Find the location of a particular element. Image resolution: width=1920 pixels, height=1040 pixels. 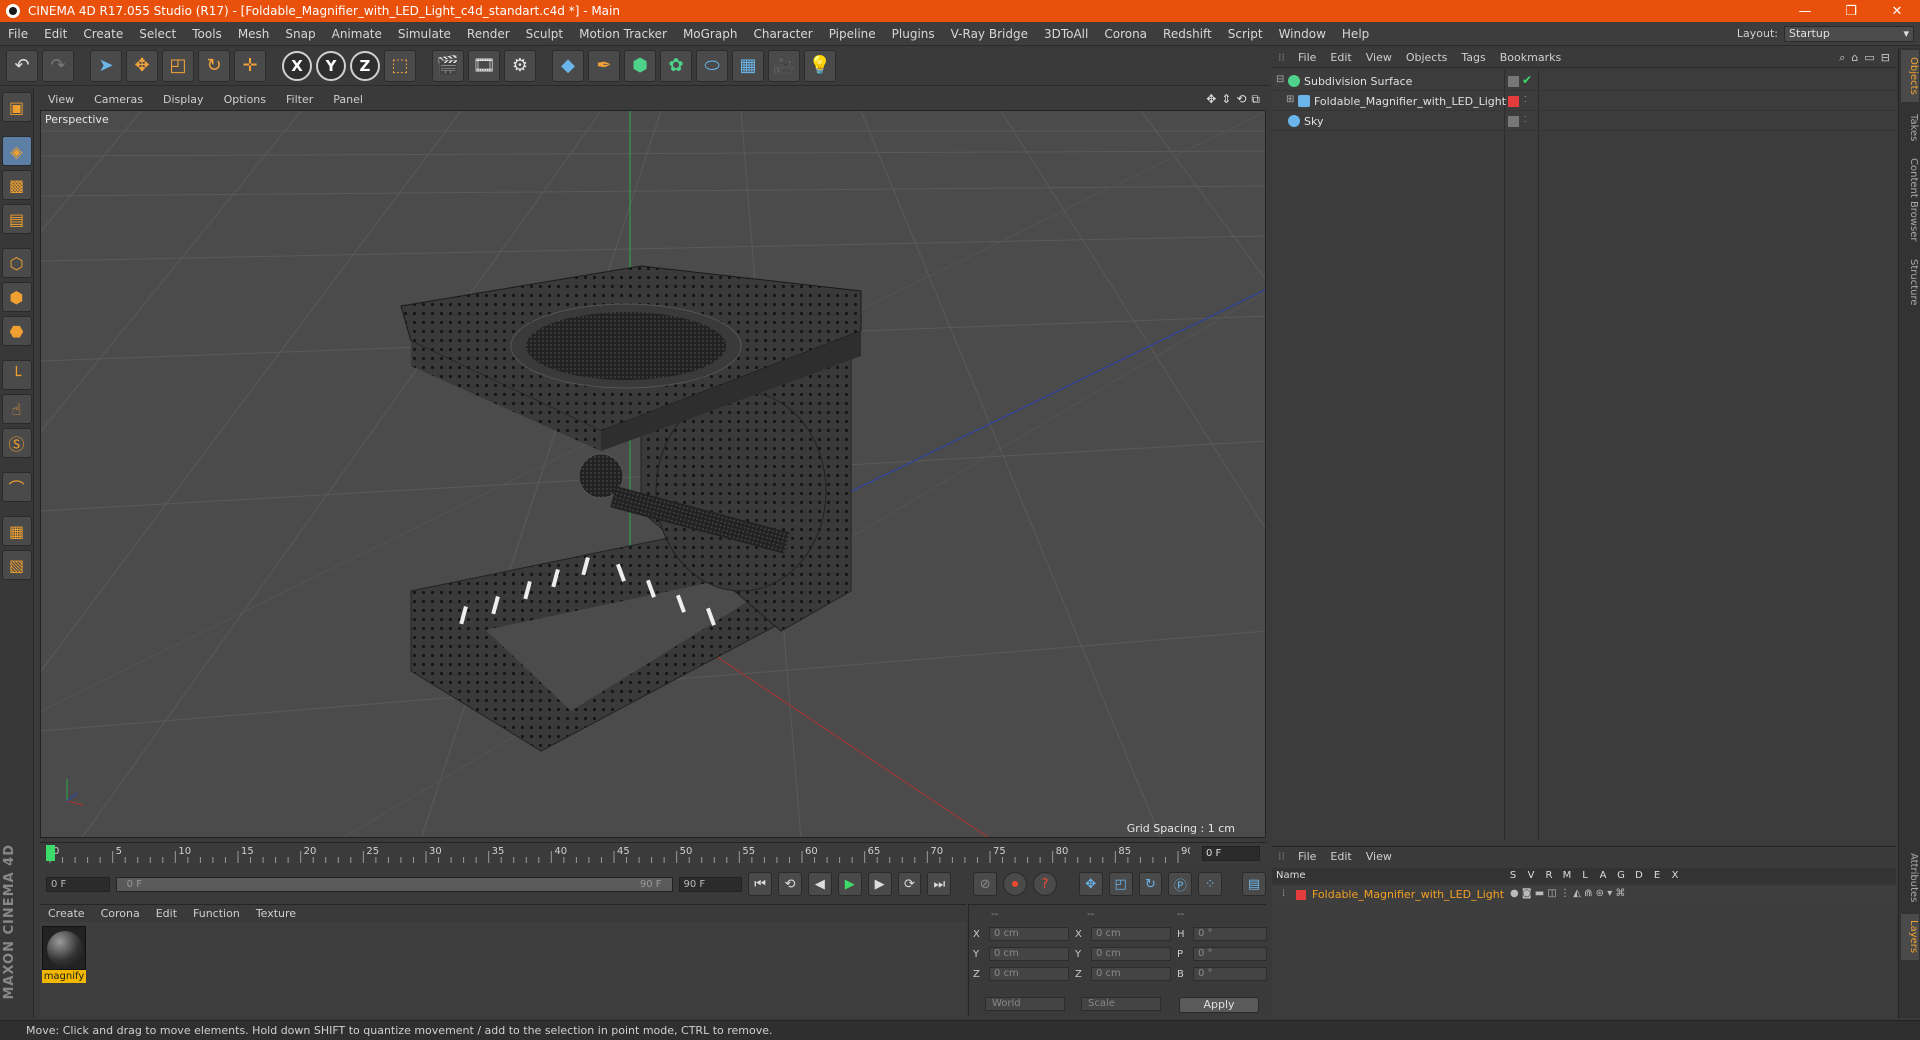

end-frame-field: 90 F is located at coordinates (710, 884).